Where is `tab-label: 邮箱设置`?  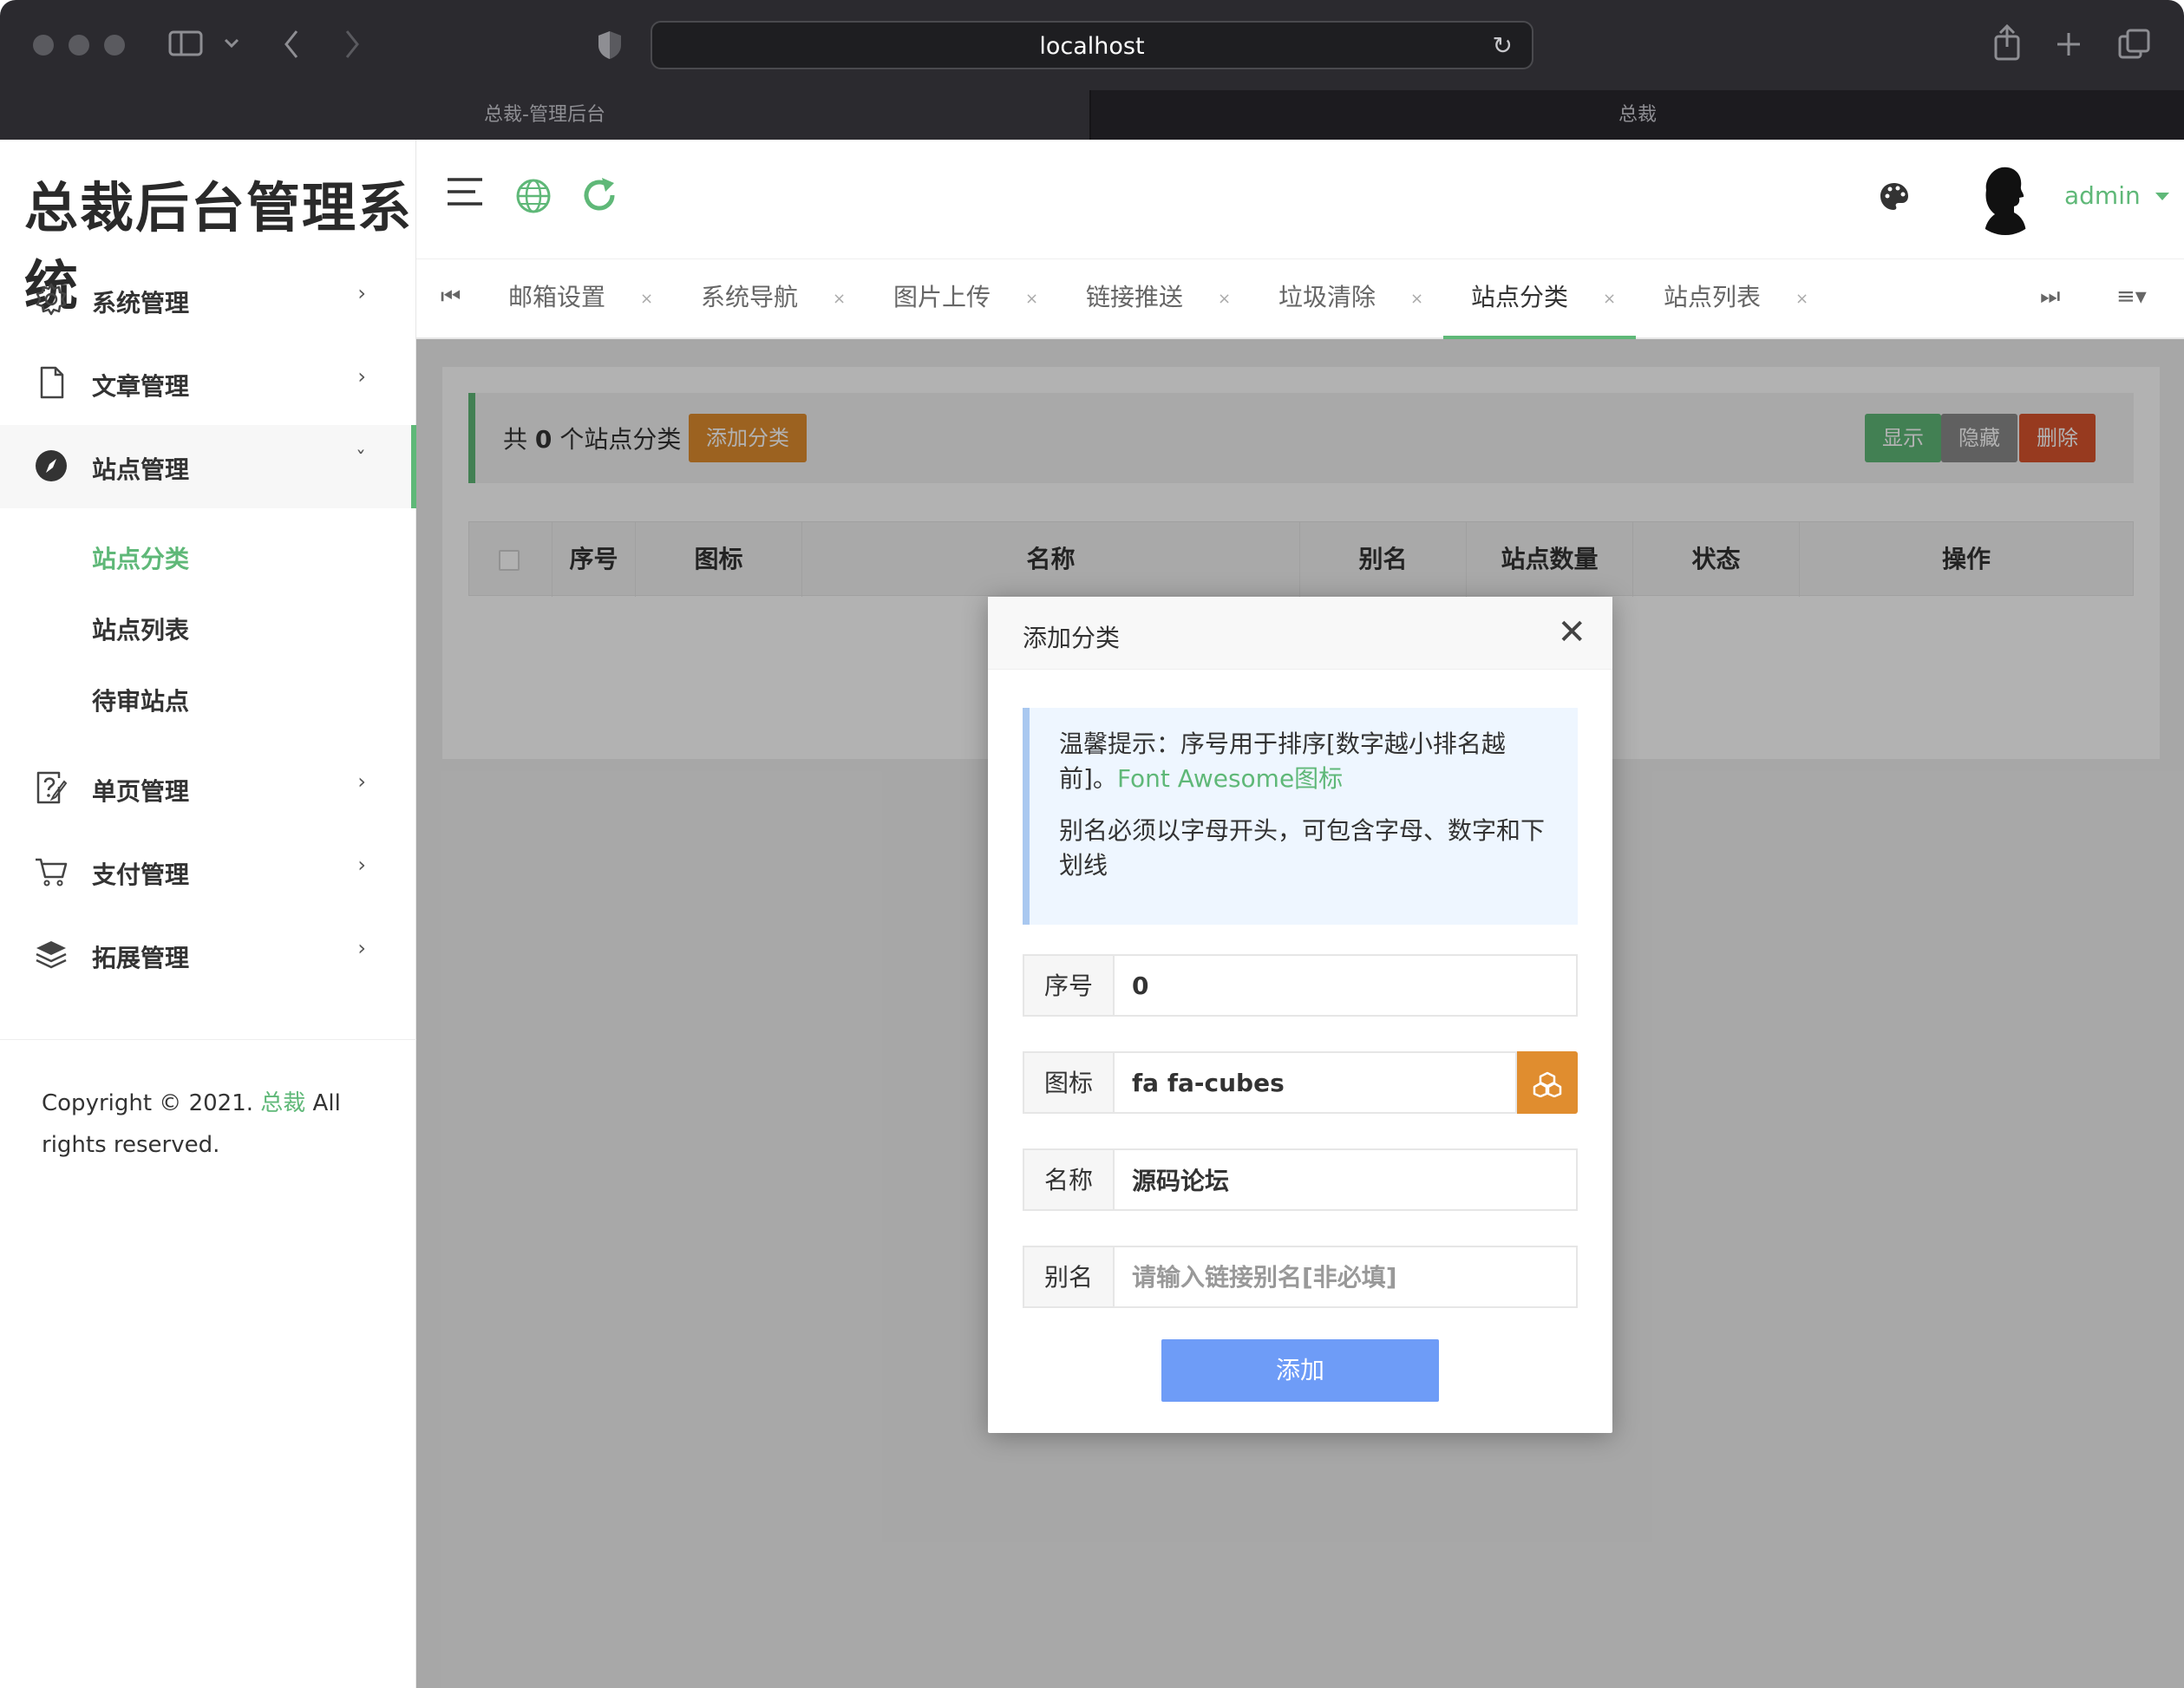 tab-label: 邮箱设置 is located at coordinates (557, 297).